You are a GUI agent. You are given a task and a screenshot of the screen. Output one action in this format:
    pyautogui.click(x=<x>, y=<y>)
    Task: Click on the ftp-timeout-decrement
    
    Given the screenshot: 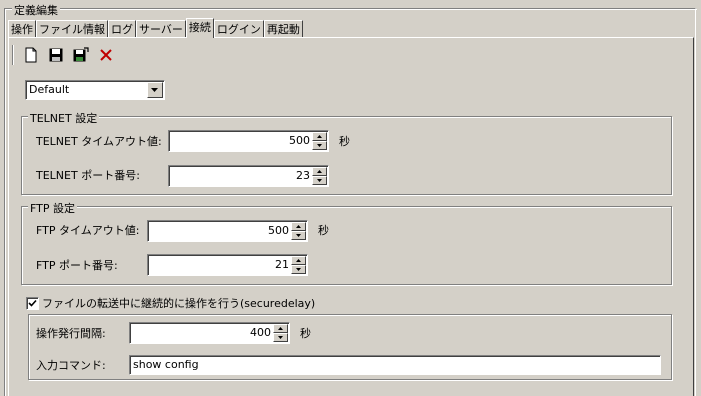 What is the action you would take?
    pyautogui.click(x=298, y=235)
    